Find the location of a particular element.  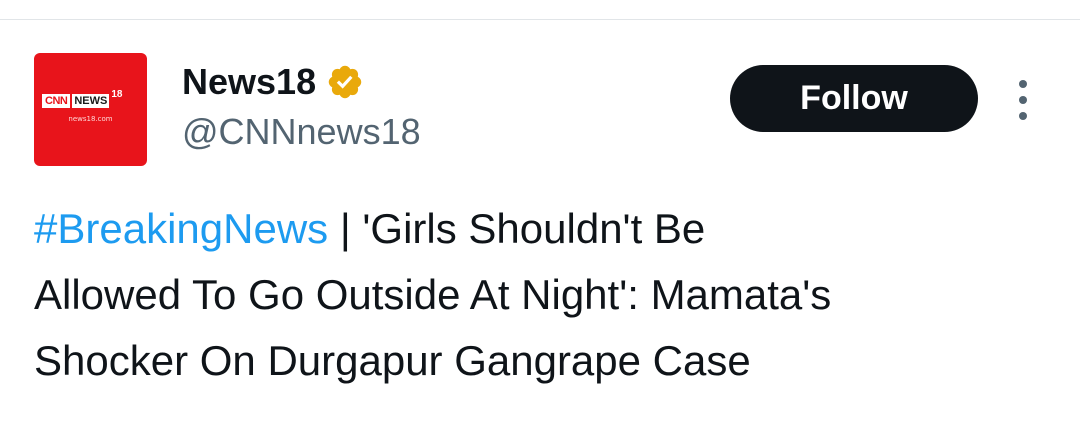

author-display-name: News18 is located at coordinates (249, 82).